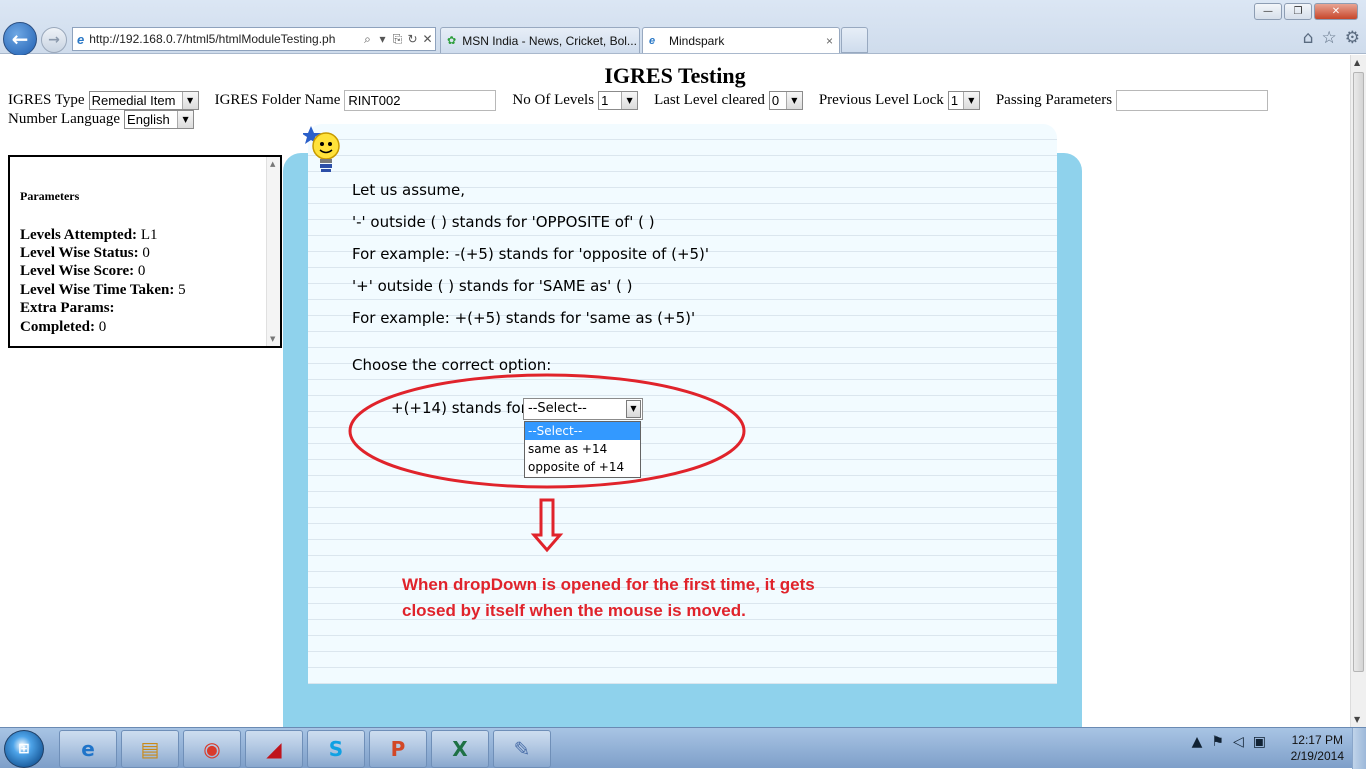 The image size is (1366, 769). I want to click on new-tab-button, so click(854, 40).